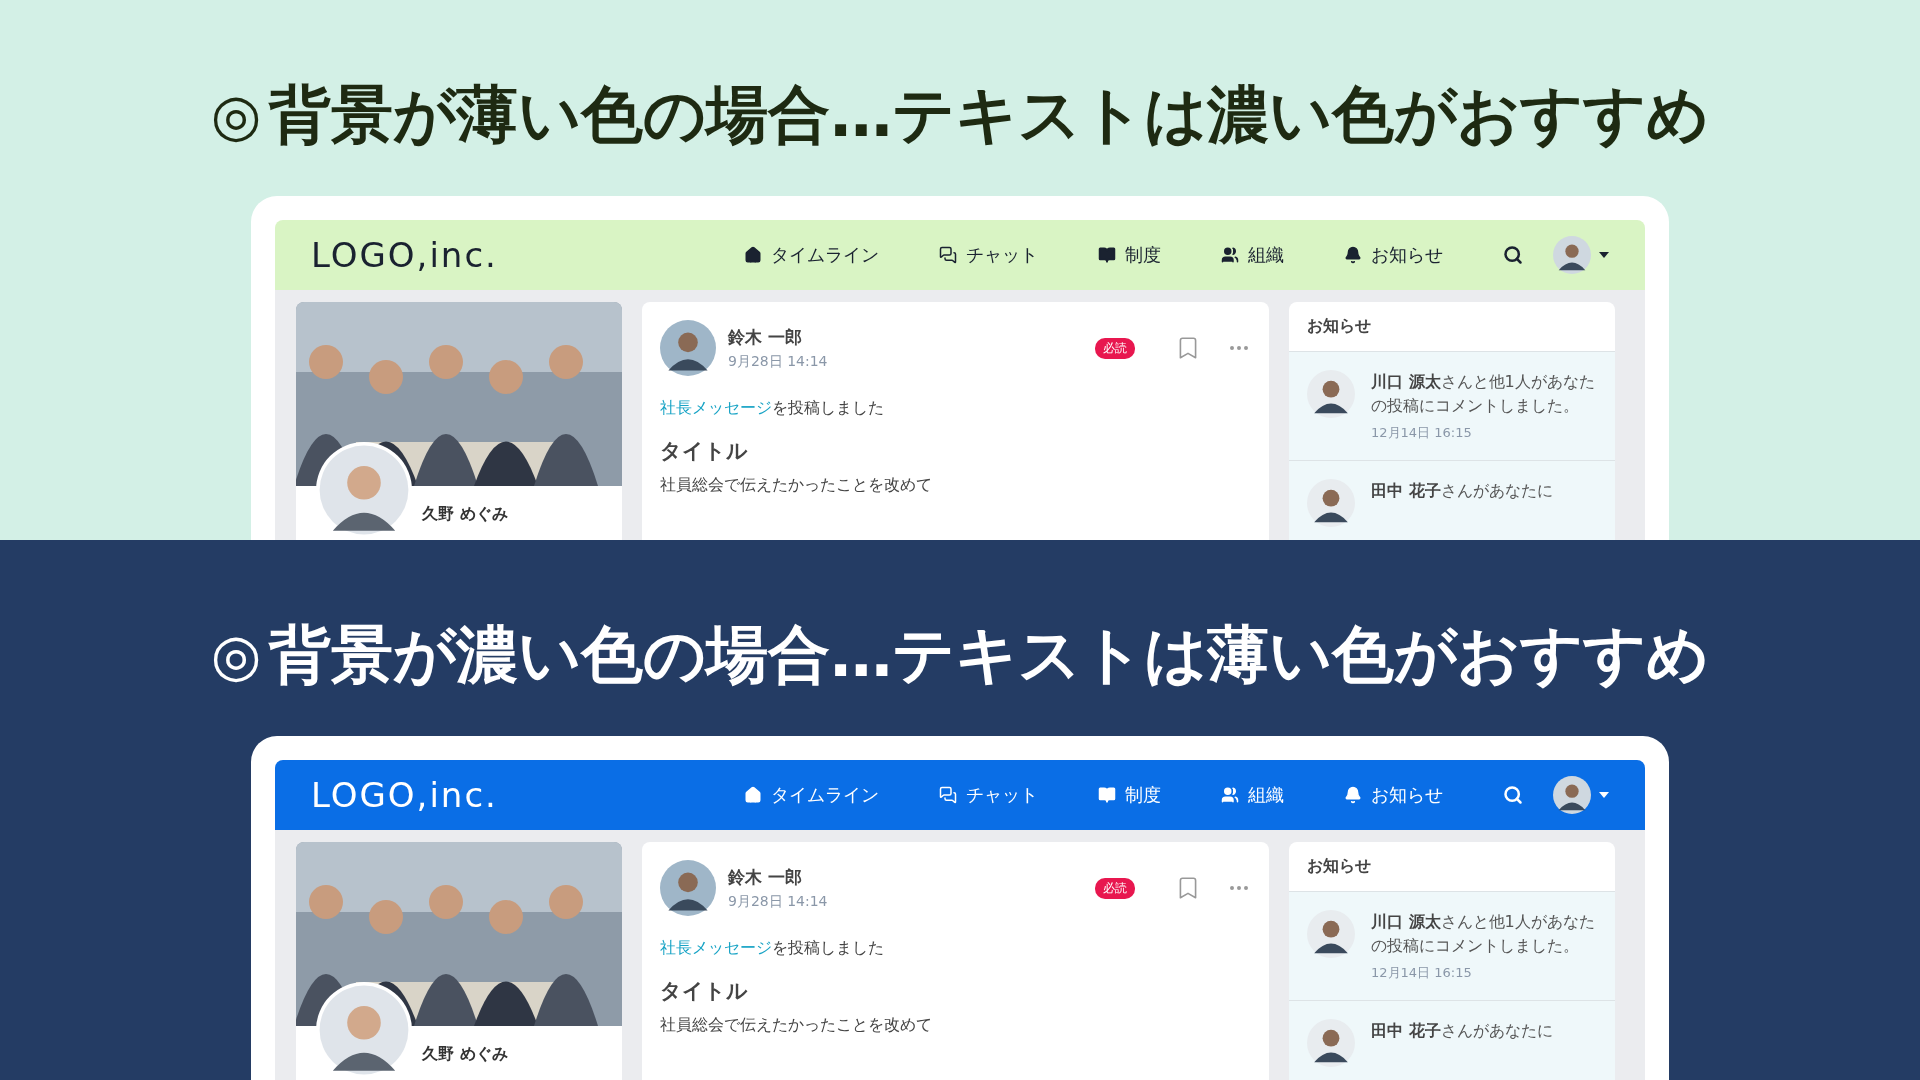 This screenshot has width=1920, height=1080. What do you see at coordinates (989, 655) in the screenshot?
I see `heading: 背景が濃い色の場合…テキストは薄い色がおすすめ` at bounding box center [989, 655].